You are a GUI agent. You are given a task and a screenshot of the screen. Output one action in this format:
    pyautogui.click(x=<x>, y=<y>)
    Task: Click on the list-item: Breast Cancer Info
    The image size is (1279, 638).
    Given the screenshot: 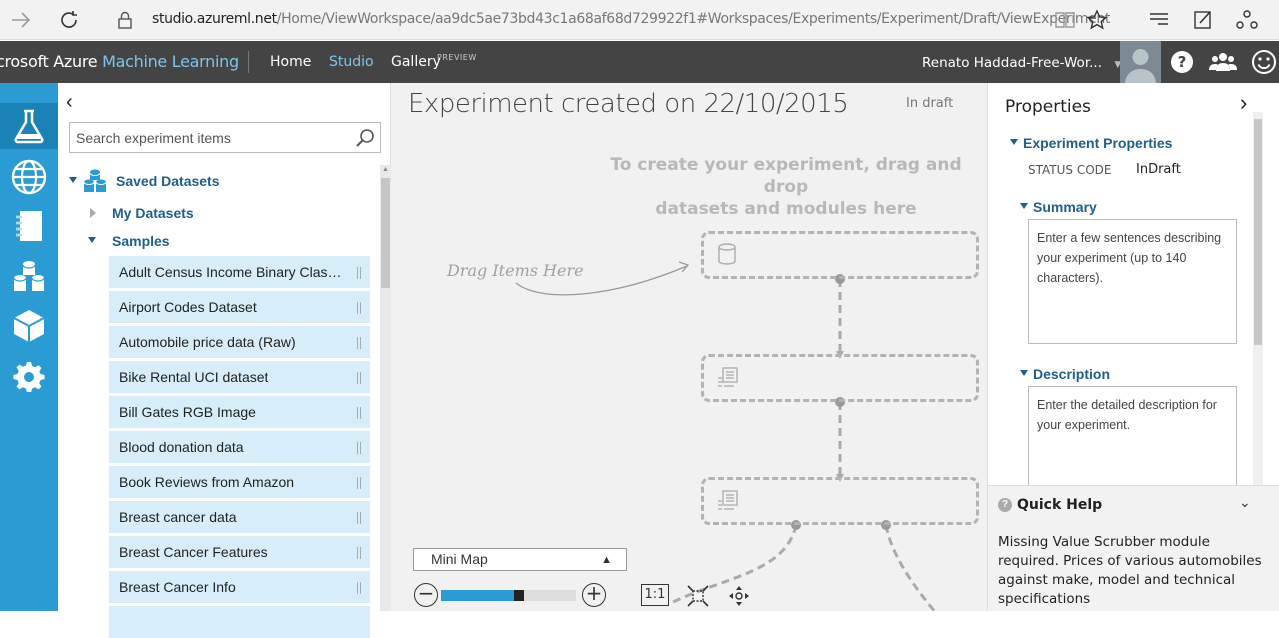 What is the action you would take?
    pyautogui.click(x=239, y=587)
    